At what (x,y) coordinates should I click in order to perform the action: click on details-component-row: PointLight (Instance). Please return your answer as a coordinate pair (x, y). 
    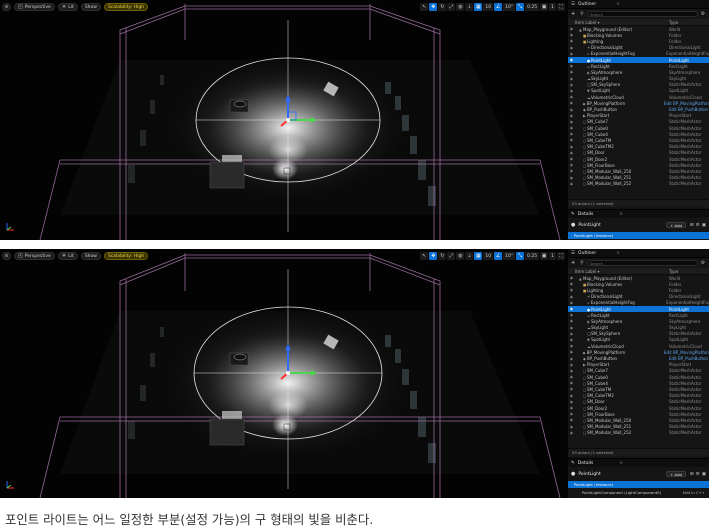
    Looking at the image, I should click on (638, 484).